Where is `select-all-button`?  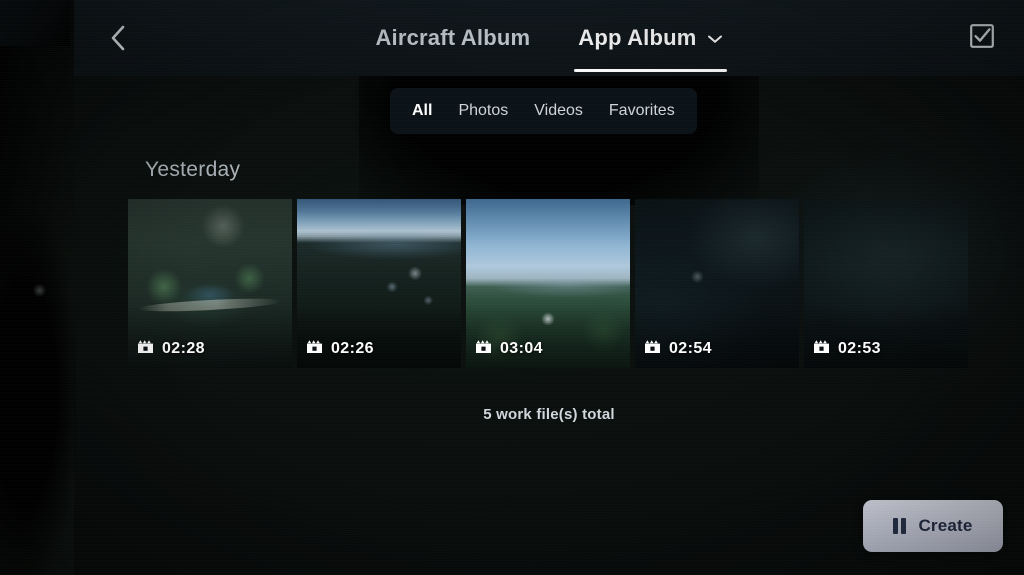 select-all-button is located at coordinates (982, 38).